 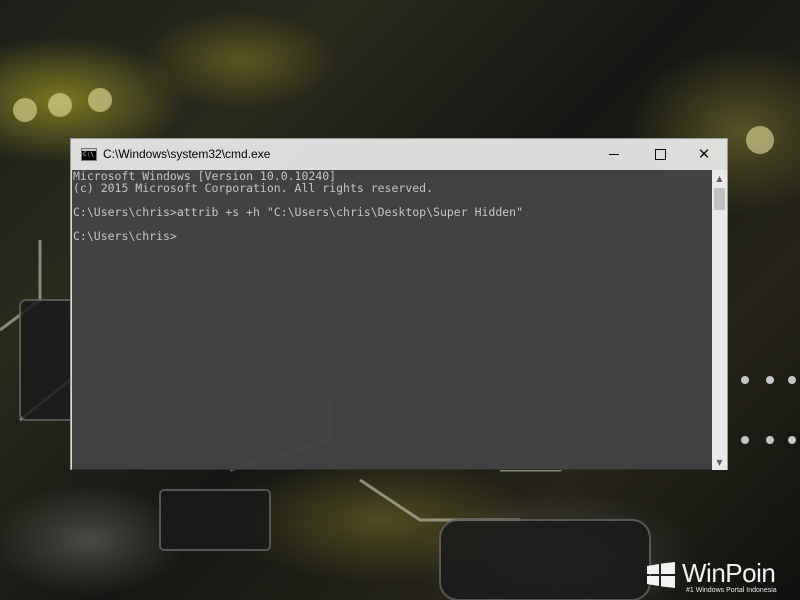 I want to click on minimize-button, so click(x=614, y=154).